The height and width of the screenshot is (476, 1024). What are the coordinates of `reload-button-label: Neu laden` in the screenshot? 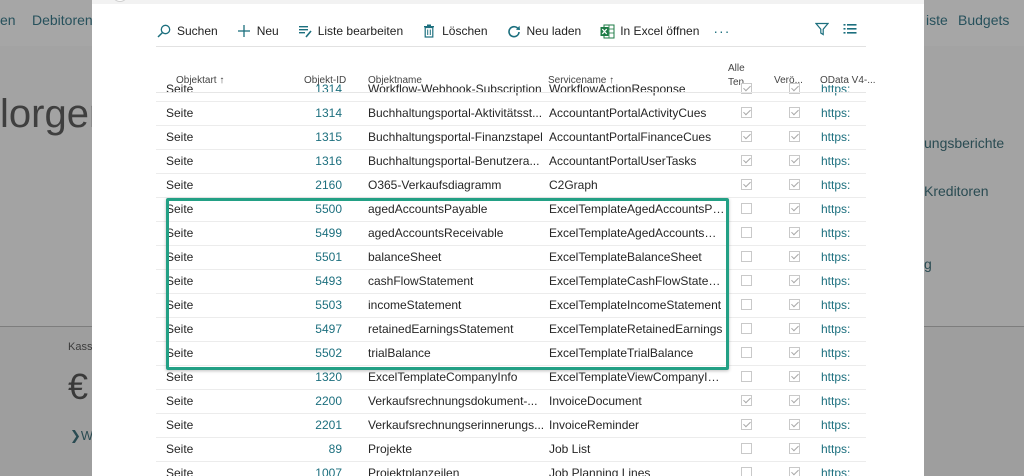 It's located at (554, 31).